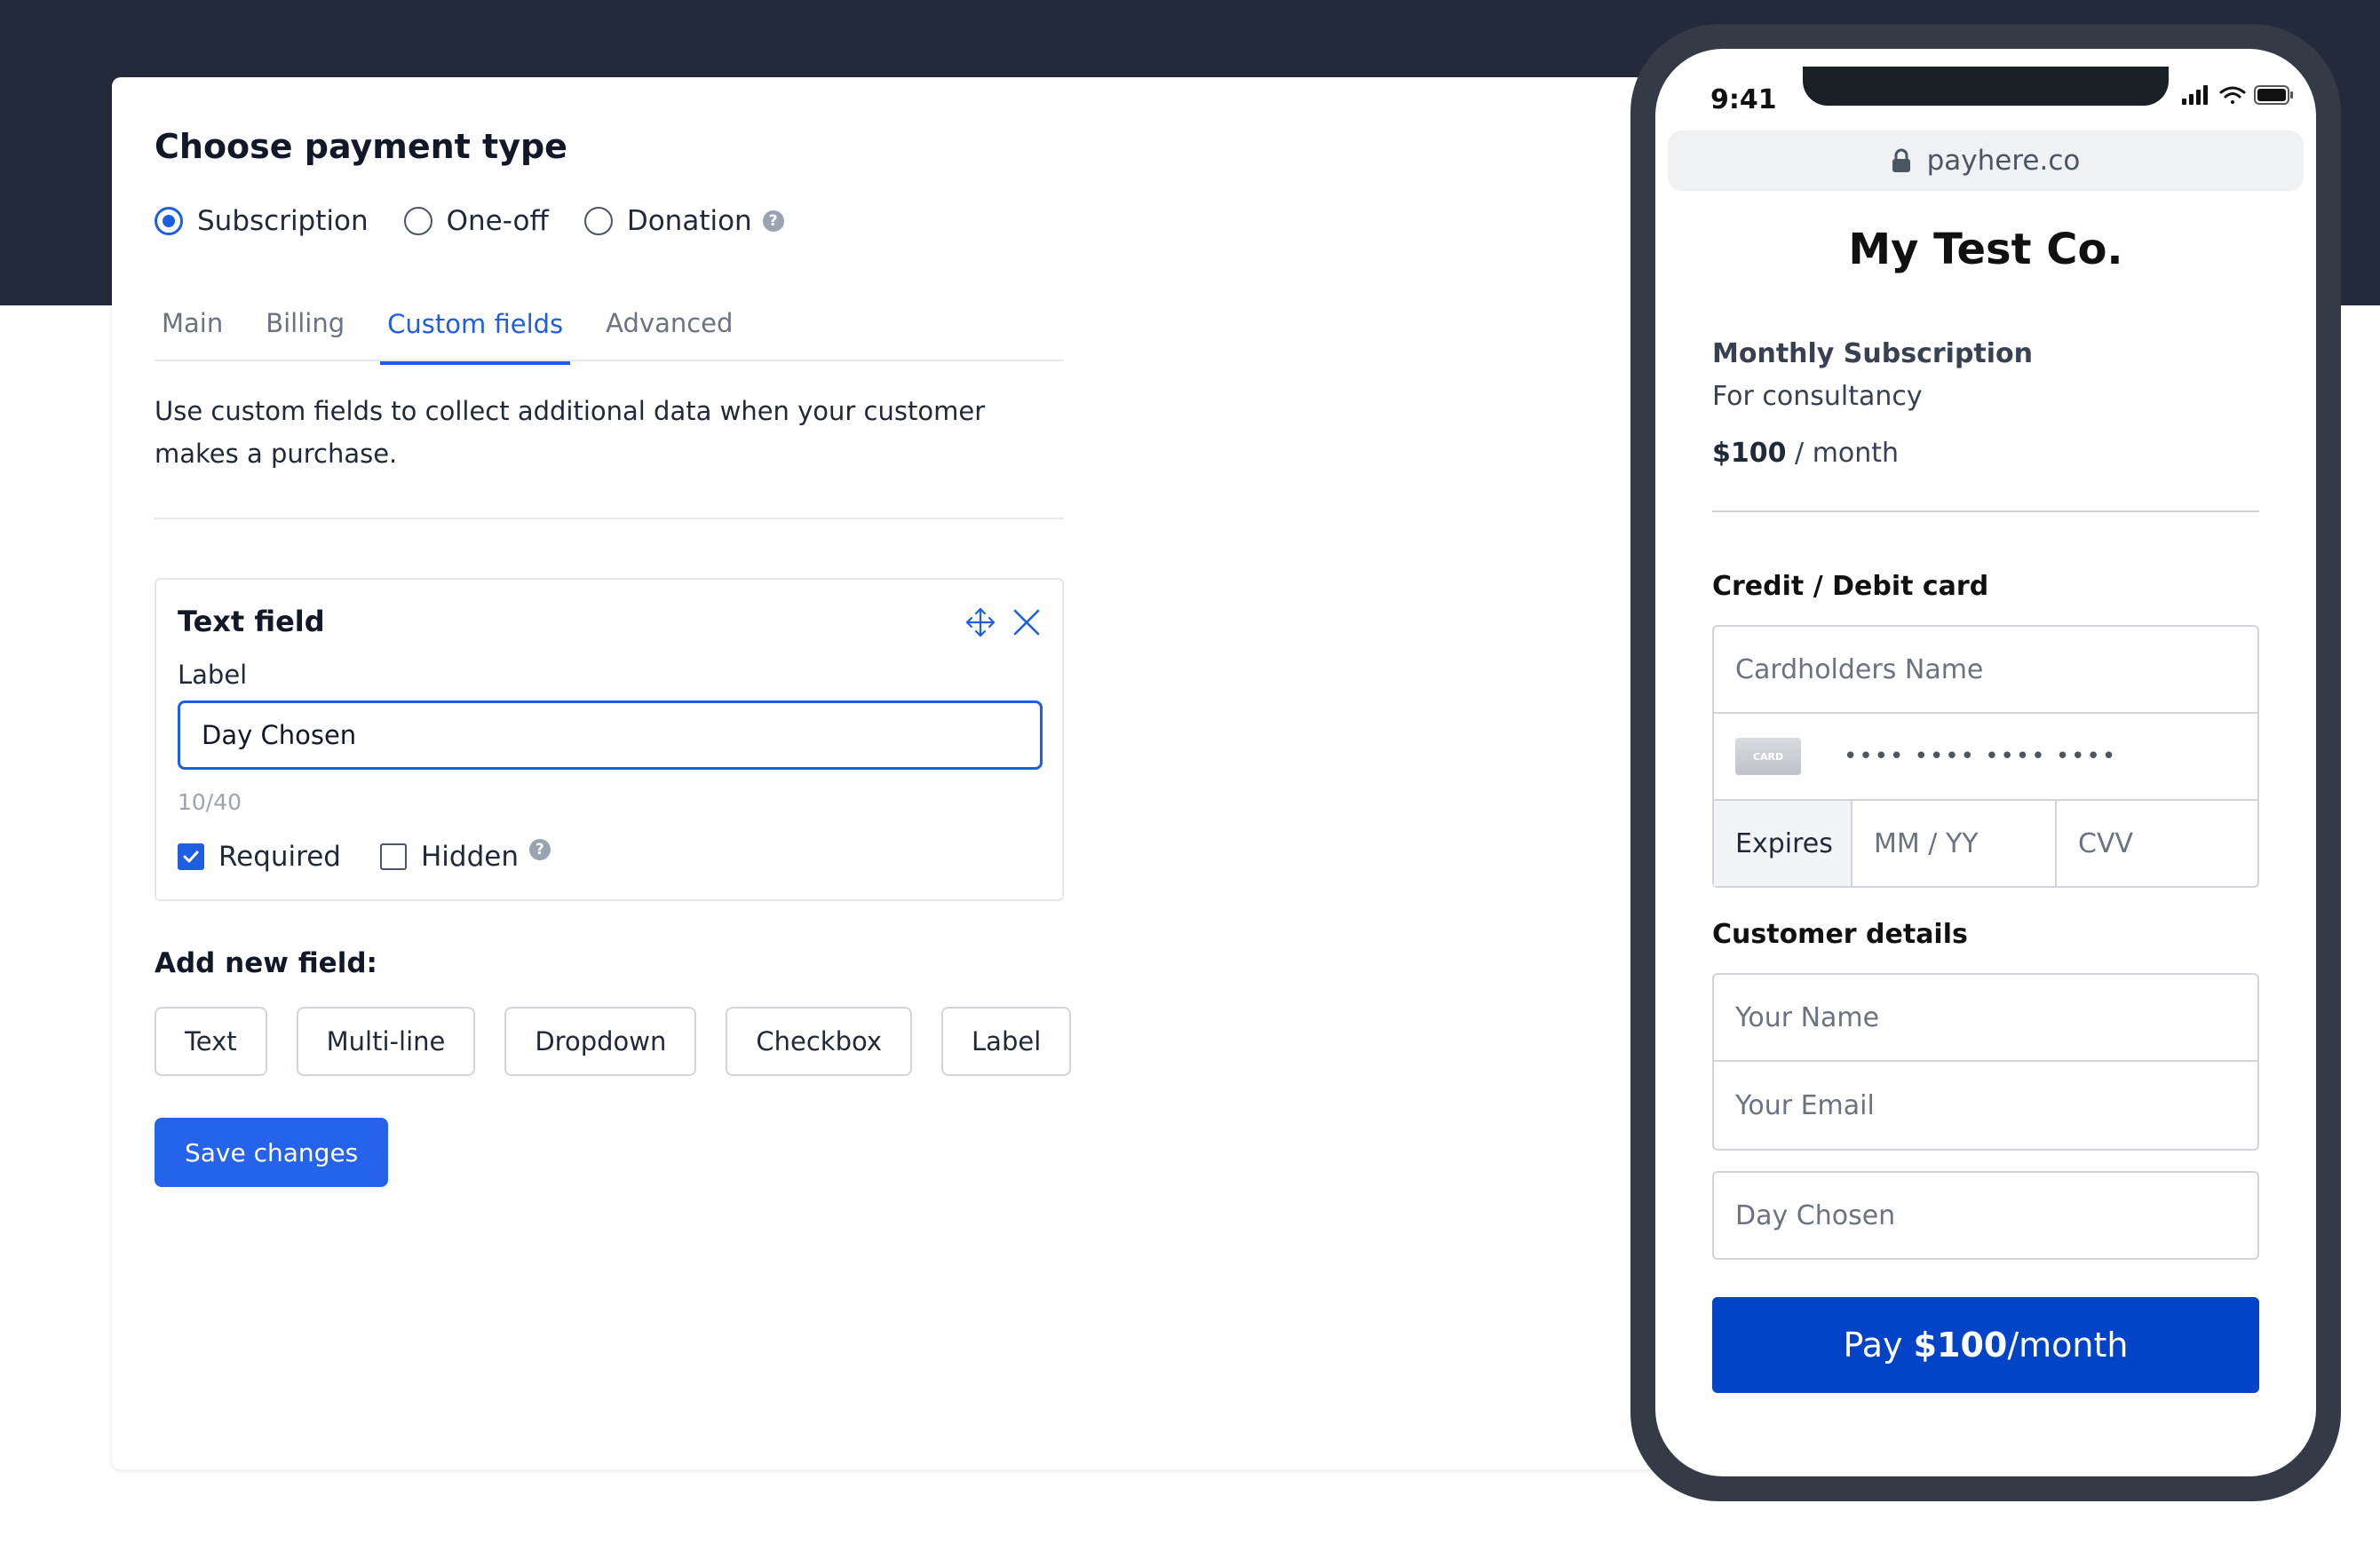 This screenshot has width=2380, height=1543. Describe the element at coordinates (773, 221) in the screenshot. I see `donation-help-icon: ?` at that location.